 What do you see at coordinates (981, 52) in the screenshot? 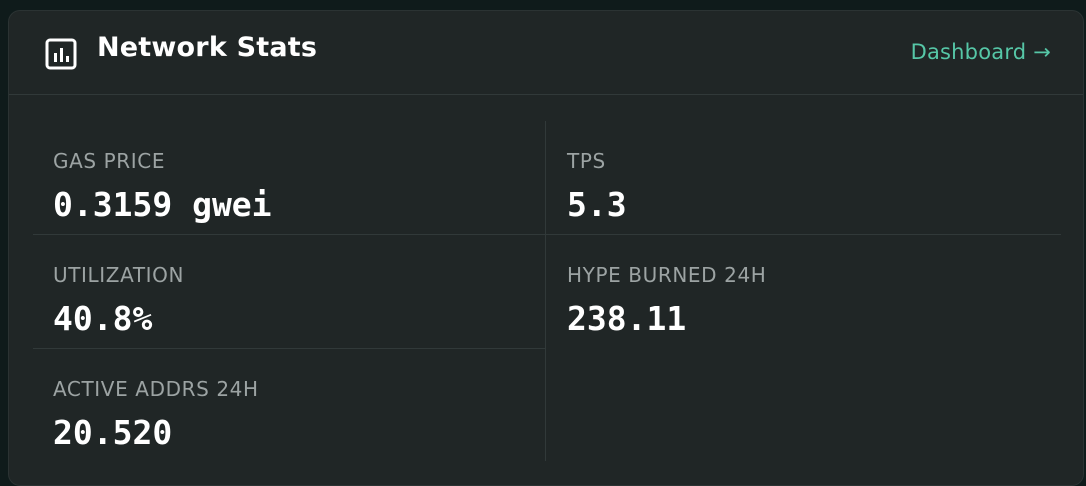
I see `dashboard-link: Dashboard →` at bounding box center [981, 52].